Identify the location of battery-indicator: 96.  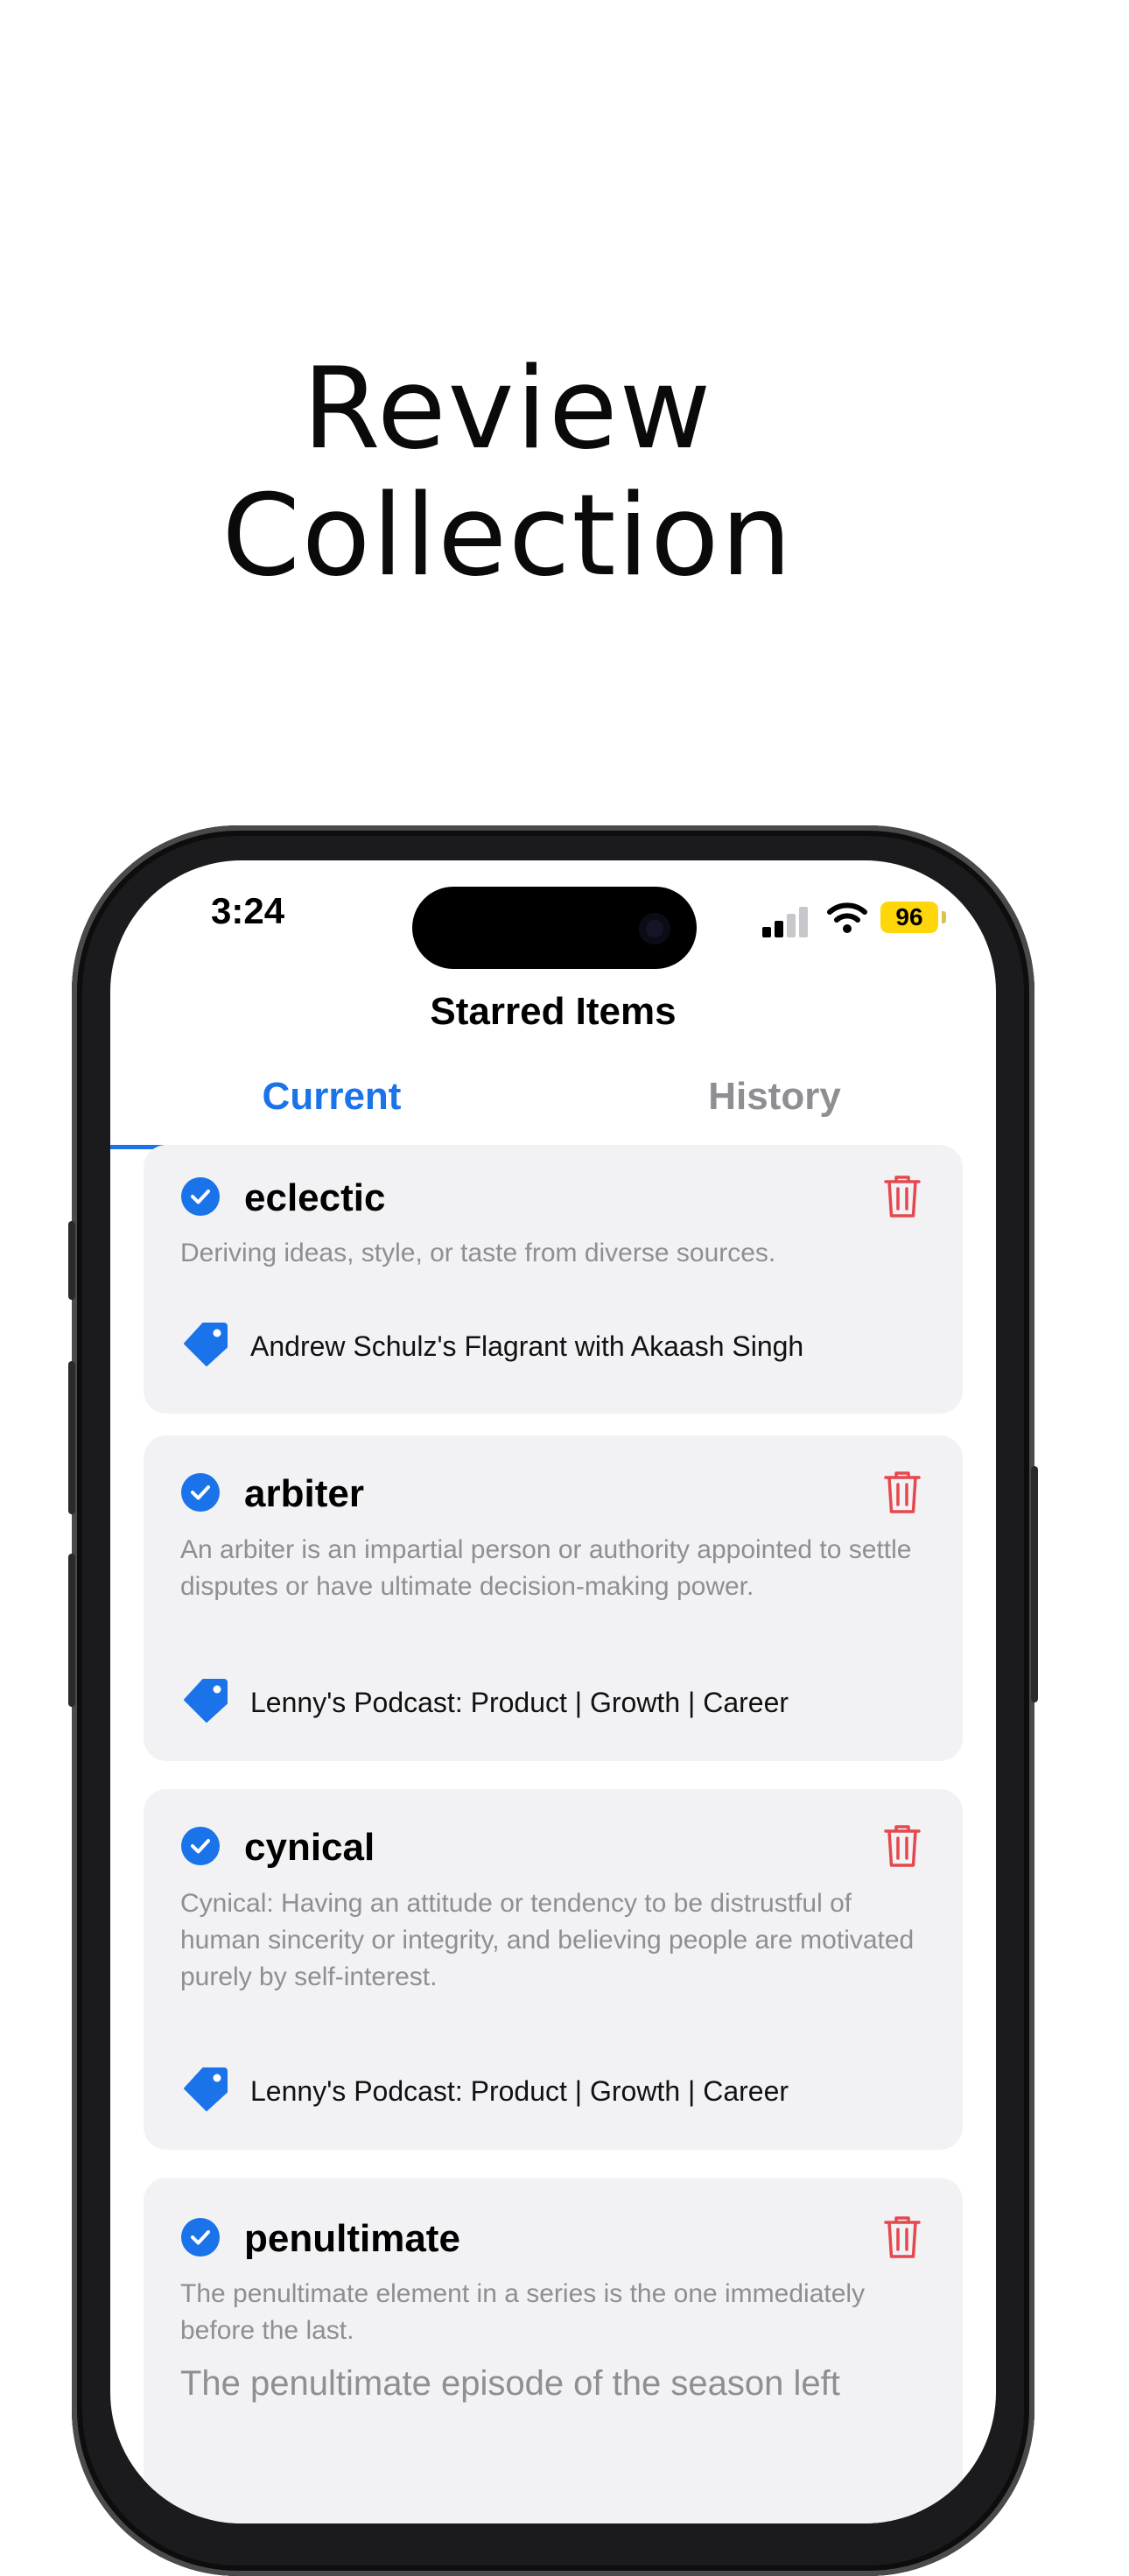
(909, 917).